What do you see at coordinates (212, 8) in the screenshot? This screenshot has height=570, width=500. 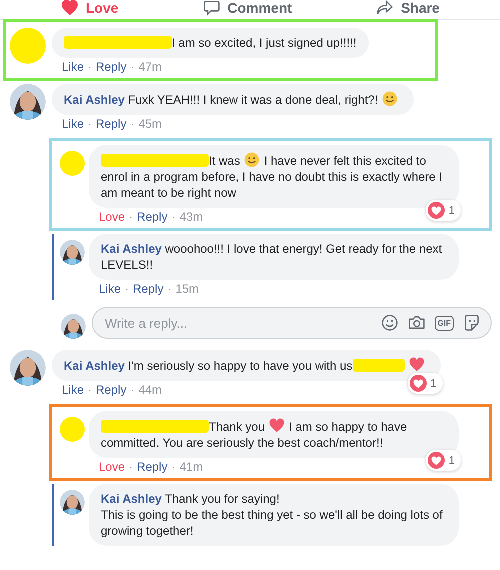 I see `speech-bubble-icon` at bounding box center [212, 8].